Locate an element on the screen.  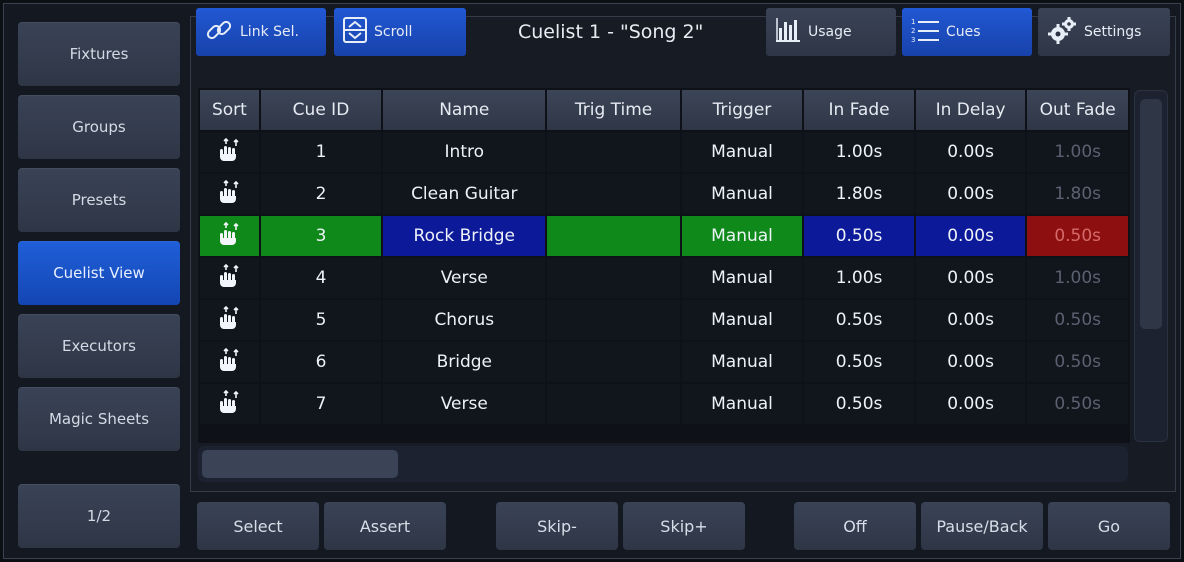
sidebar-item-magic-sheets: Magic Sheets is located at coordinates (99, 419).